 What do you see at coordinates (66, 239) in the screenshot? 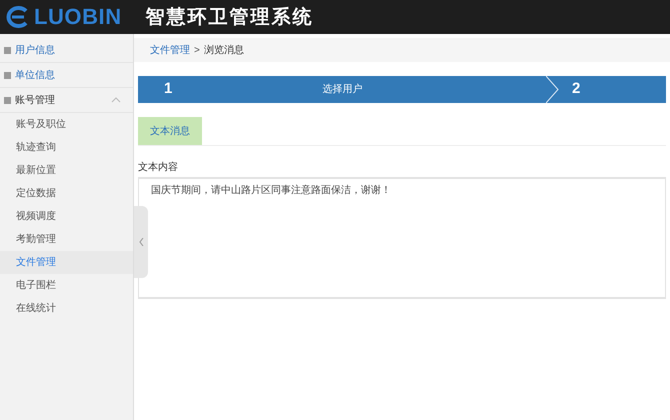
I see `sidebar-subitem: 考勤管理` at bounding box center [66, 239].